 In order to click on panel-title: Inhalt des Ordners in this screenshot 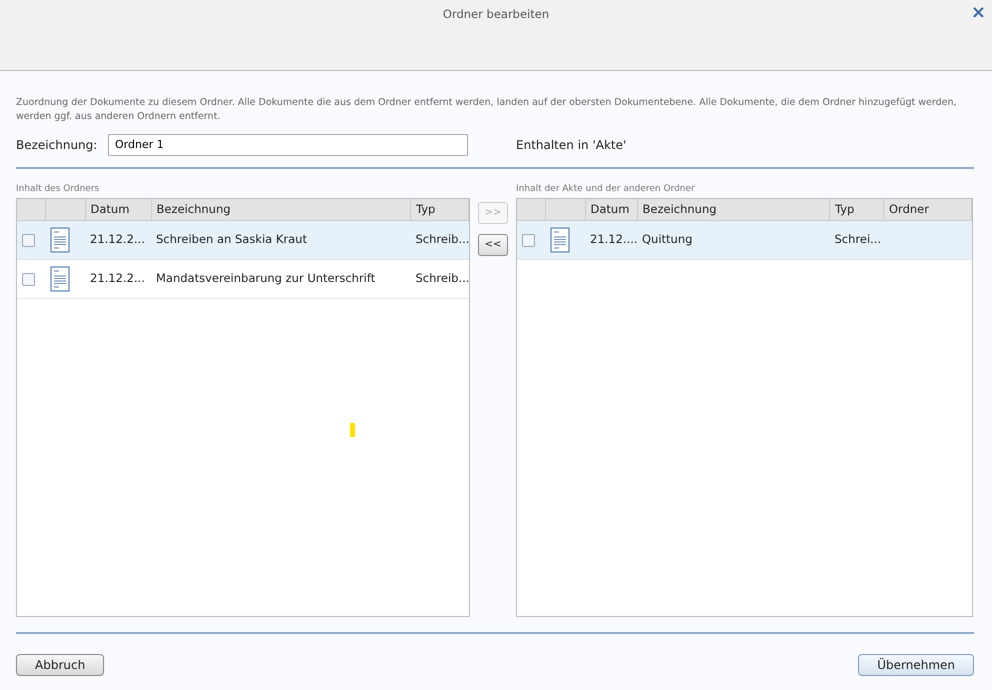, I will do `click(58, 189)`.